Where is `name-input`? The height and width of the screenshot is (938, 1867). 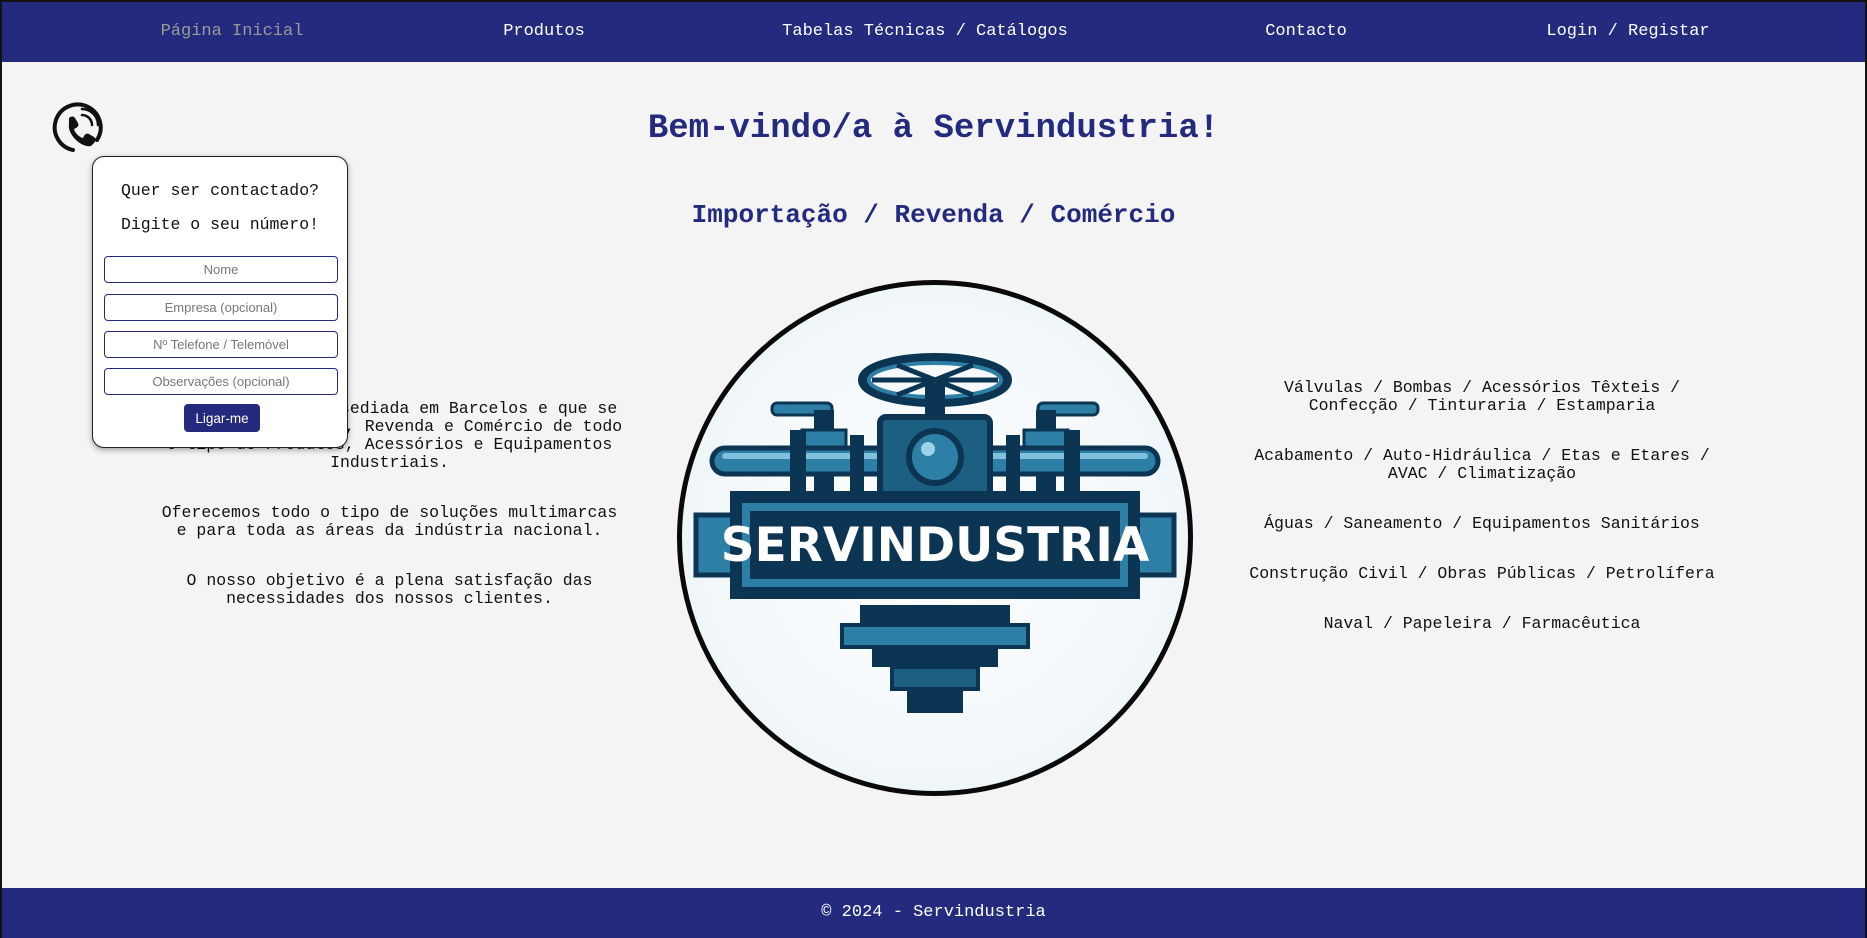 name-input is located at coordinates (221, 269).